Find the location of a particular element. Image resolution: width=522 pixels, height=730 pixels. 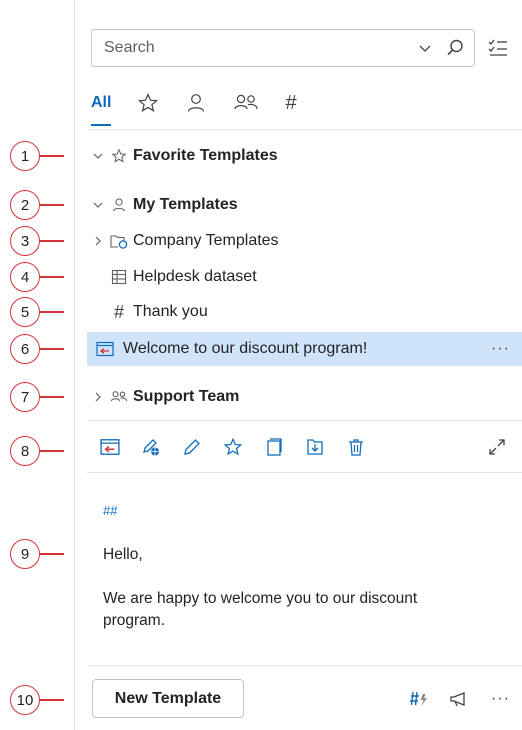

footer-divider is located at coordinates (304, 665).